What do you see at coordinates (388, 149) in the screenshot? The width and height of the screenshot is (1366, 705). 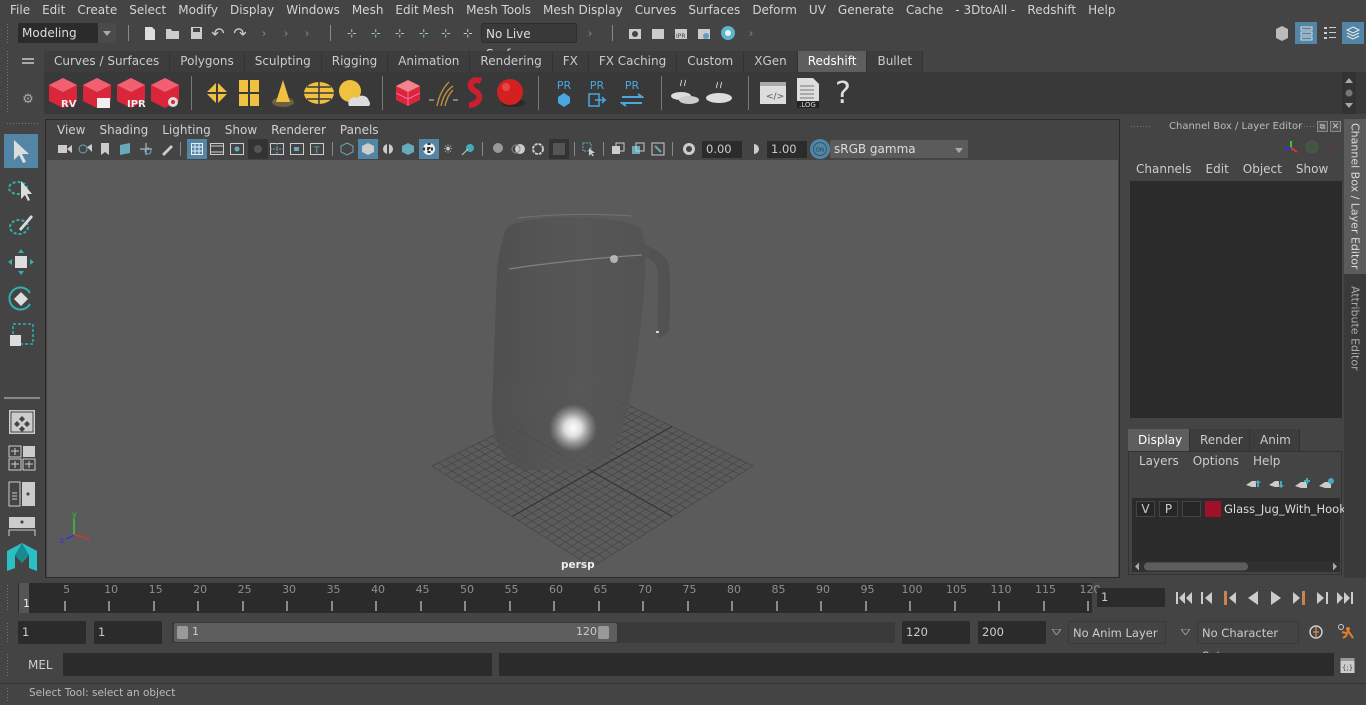 I see `use-default-material-icon` at bounding box center [388, 149].